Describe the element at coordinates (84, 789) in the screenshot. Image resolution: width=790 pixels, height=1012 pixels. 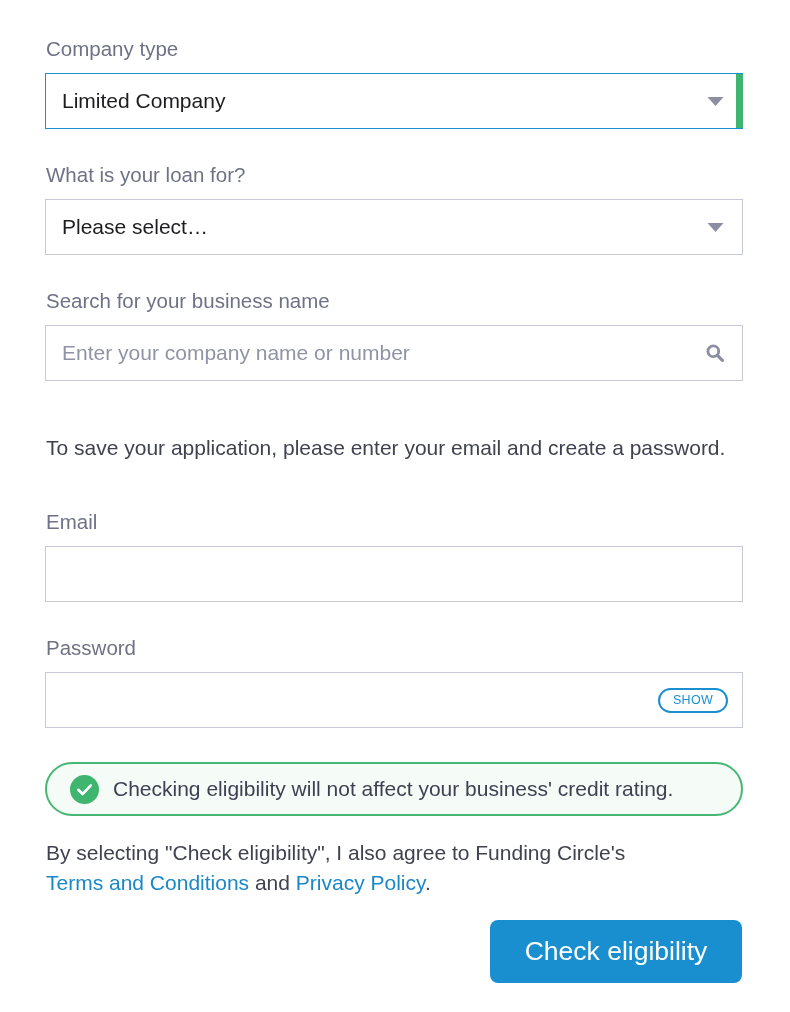
I see `check-icon` at that location.